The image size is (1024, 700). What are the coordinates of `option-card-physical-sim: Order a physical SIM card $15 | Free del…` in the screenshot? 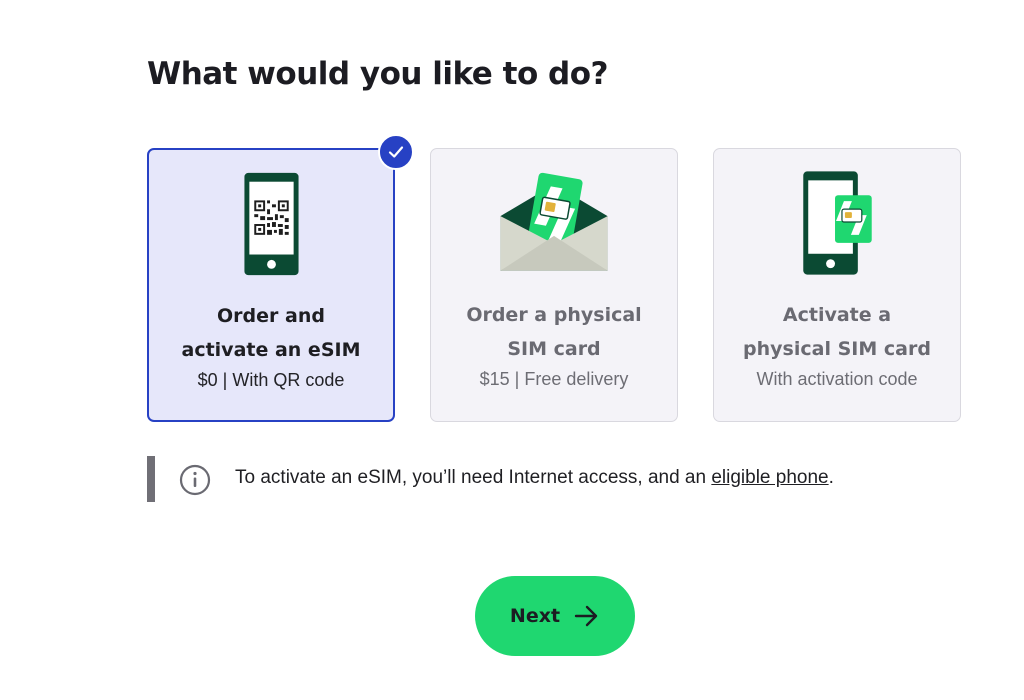 It's located at (554, 285).